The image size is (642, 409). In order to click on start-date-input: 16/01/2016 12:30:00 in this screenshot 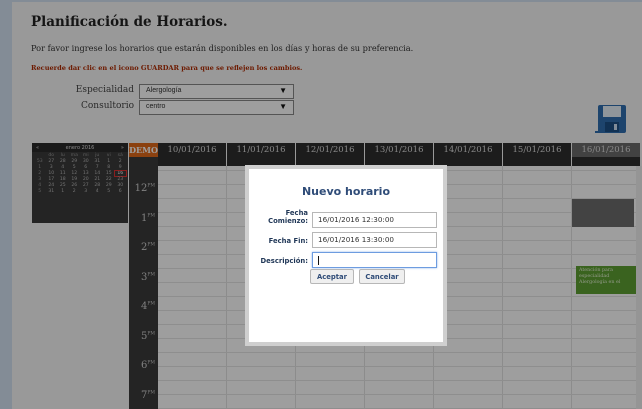, I will do `click(374, 220)`.